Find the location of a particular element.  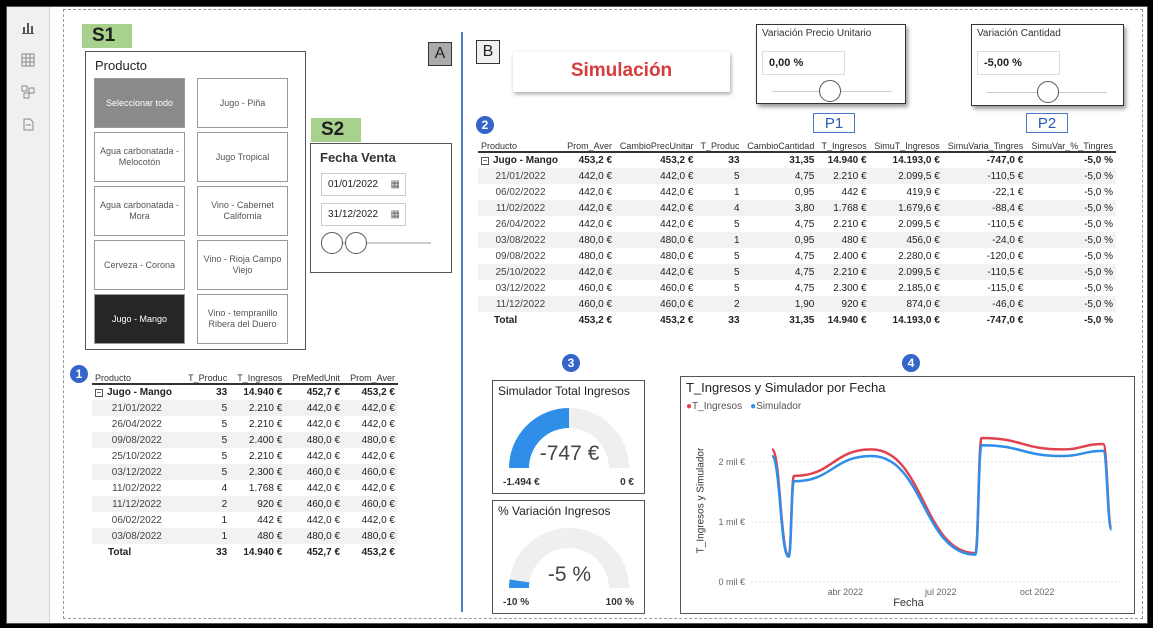

table-cell: 920 € is located at coordinates (258, 504).